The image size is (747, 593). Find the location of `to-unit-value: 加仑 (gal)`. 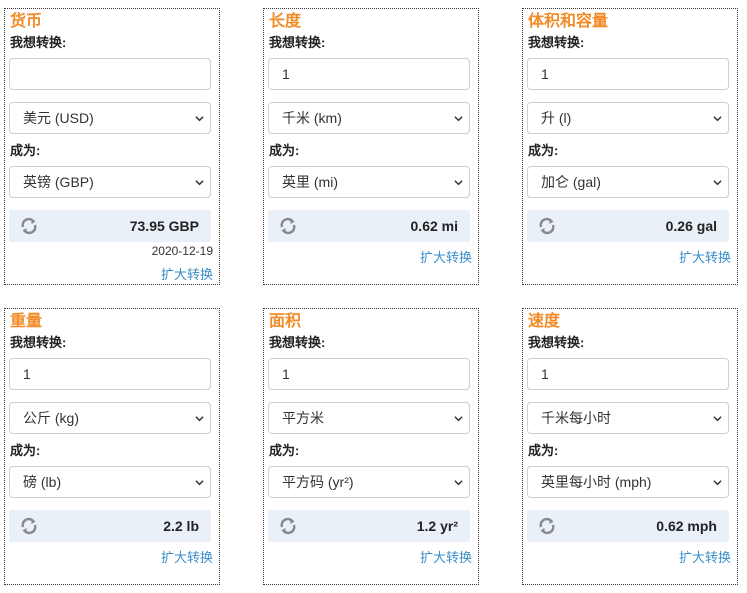

to-unit-value: 加仑 (gal) is located at coordinates (571, 182).